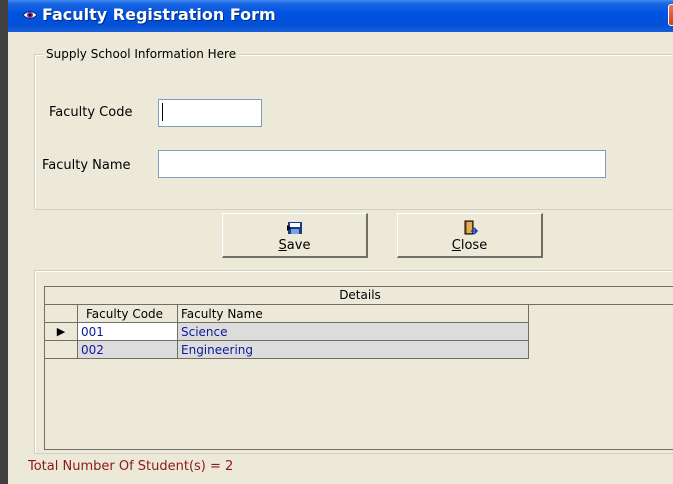 This screenshot has height=484, width=673. What do you see at coordinates (294, 245) in the screenshot?
I see `save-button-label: Save` at bounding box center [294, 245].